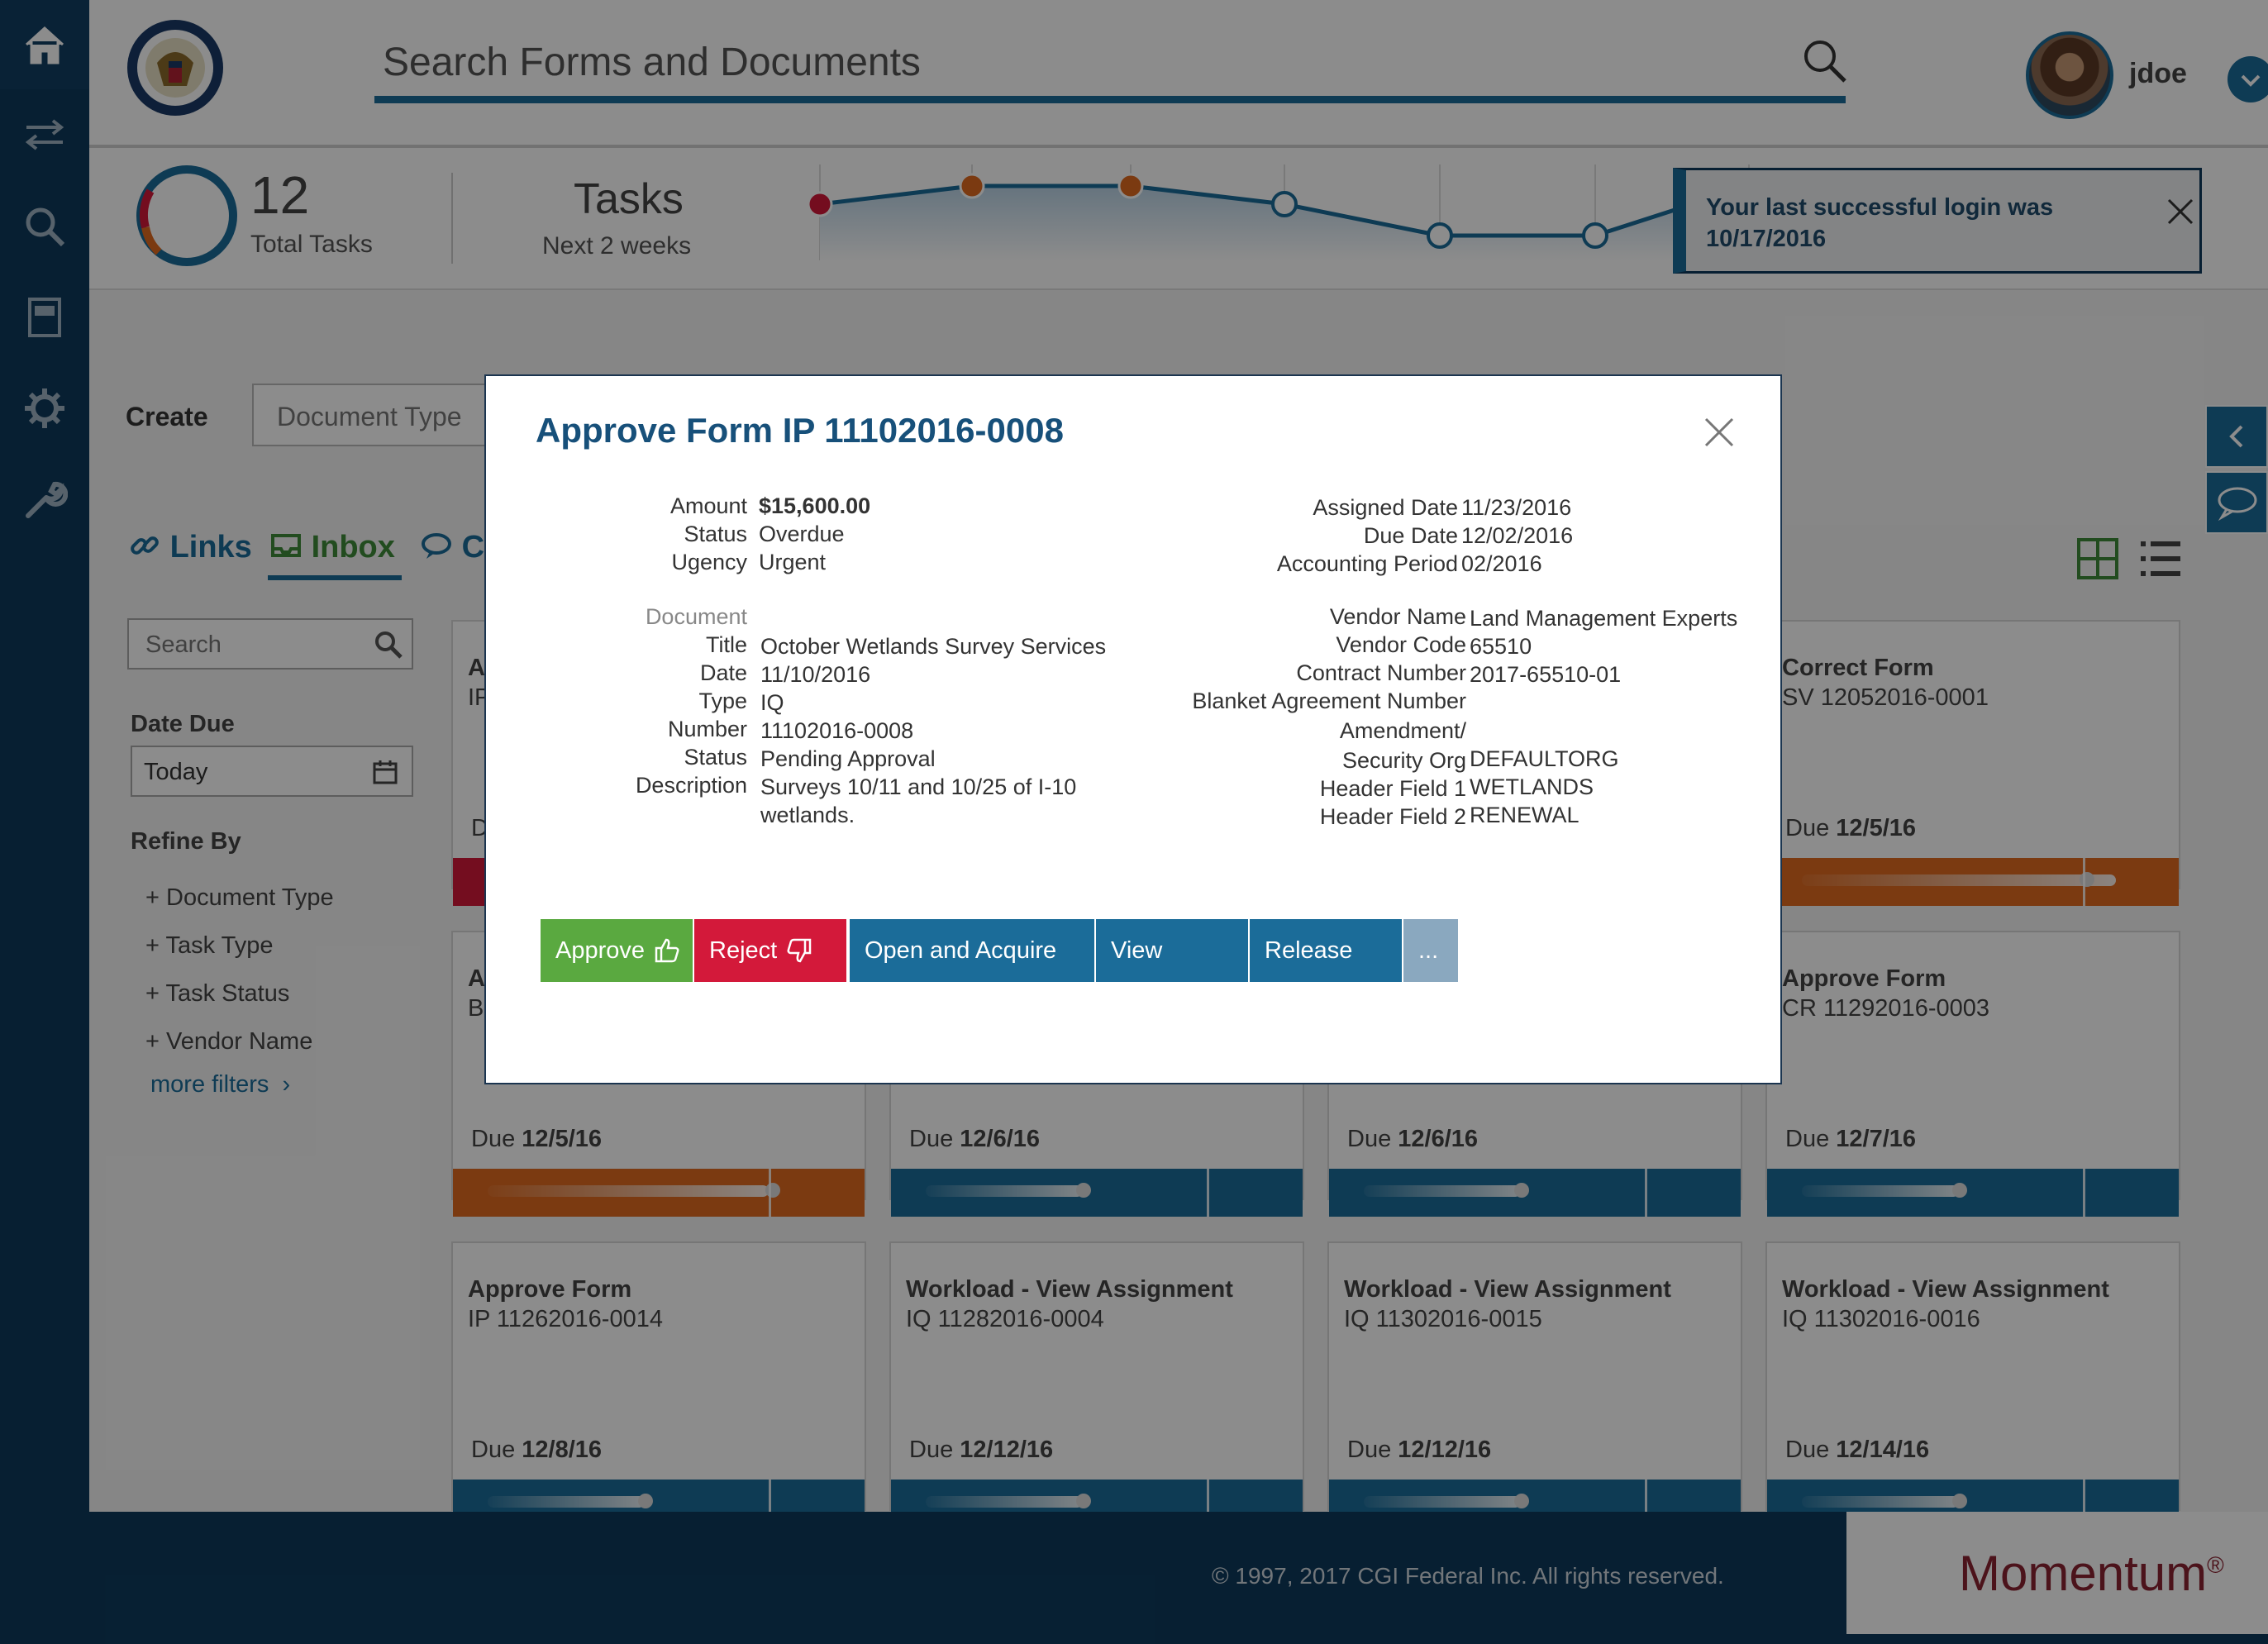 The height and width of the screenshot is (1644, 2268). Describe the element at coordinates (696, 616) in the screenshot. I see `document-heading: Document` at that location.